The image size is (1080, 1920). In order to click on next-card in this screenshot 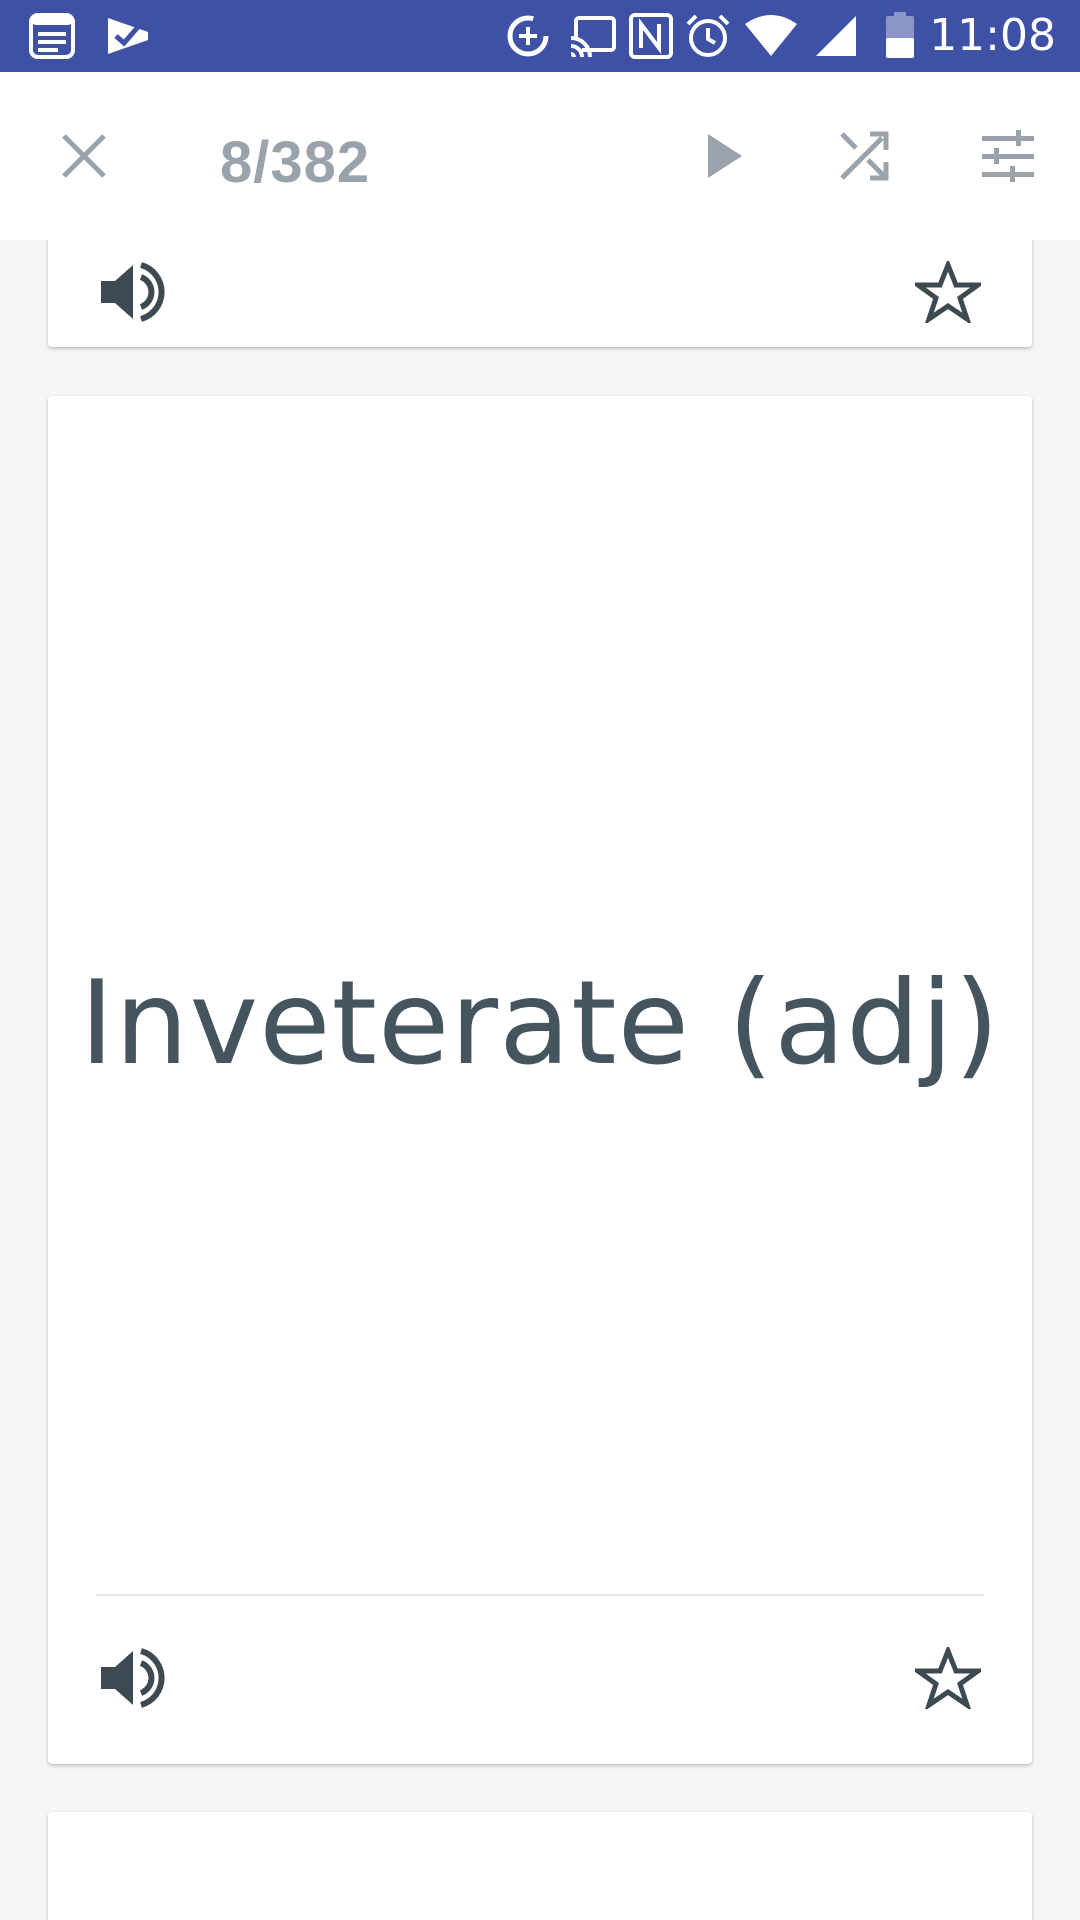, I will do `click(540, 1866)`.